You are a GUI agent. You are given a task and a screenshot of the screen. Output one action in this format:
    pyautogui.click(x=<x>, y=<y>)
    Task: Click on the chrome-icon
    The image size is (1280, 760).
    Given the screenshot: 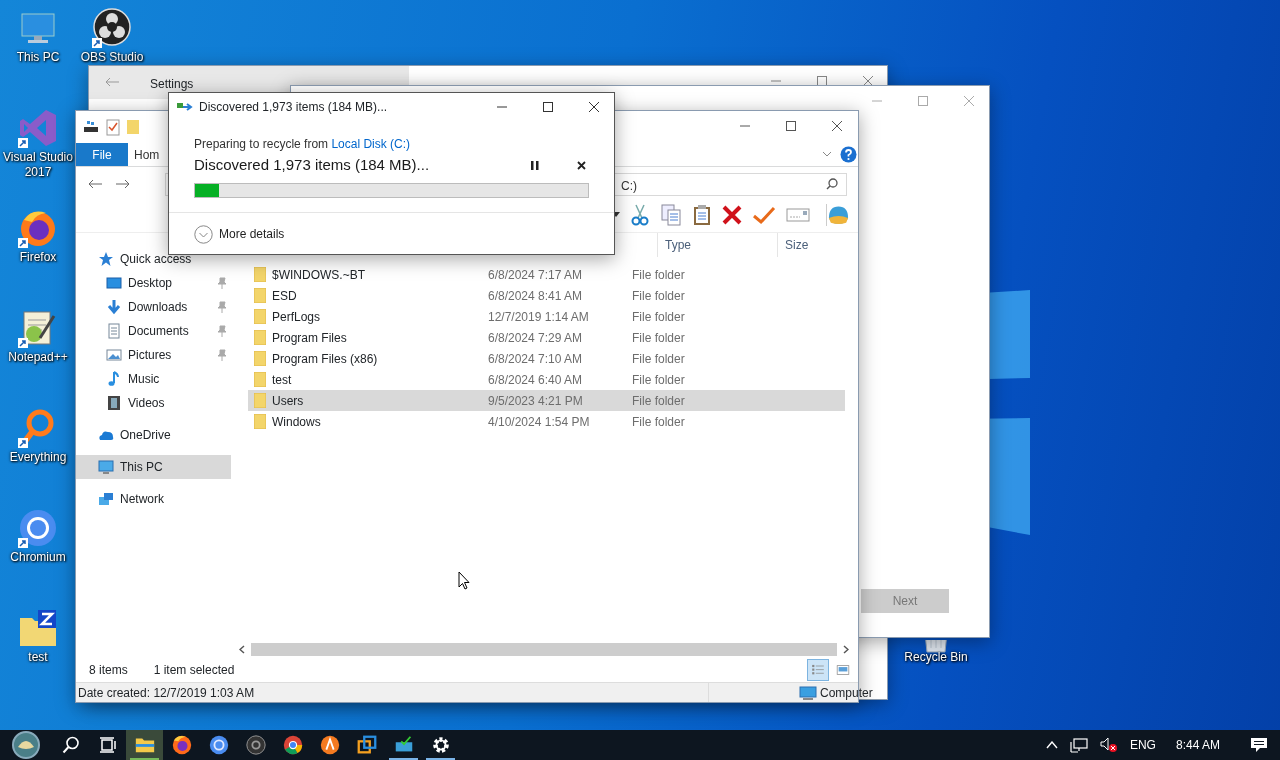 What is the action you would take?
    pyautogui.click(x=292, y=745)
    